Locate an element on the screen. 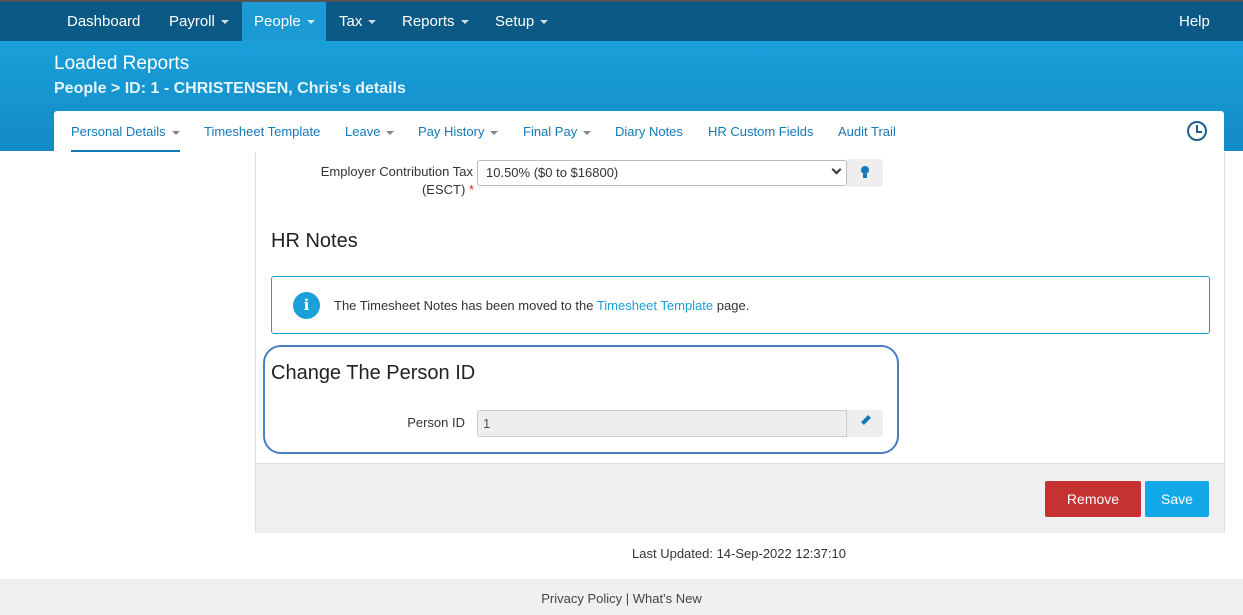  tab-final-pay: Final Pay is located at coordinates (557, 131).